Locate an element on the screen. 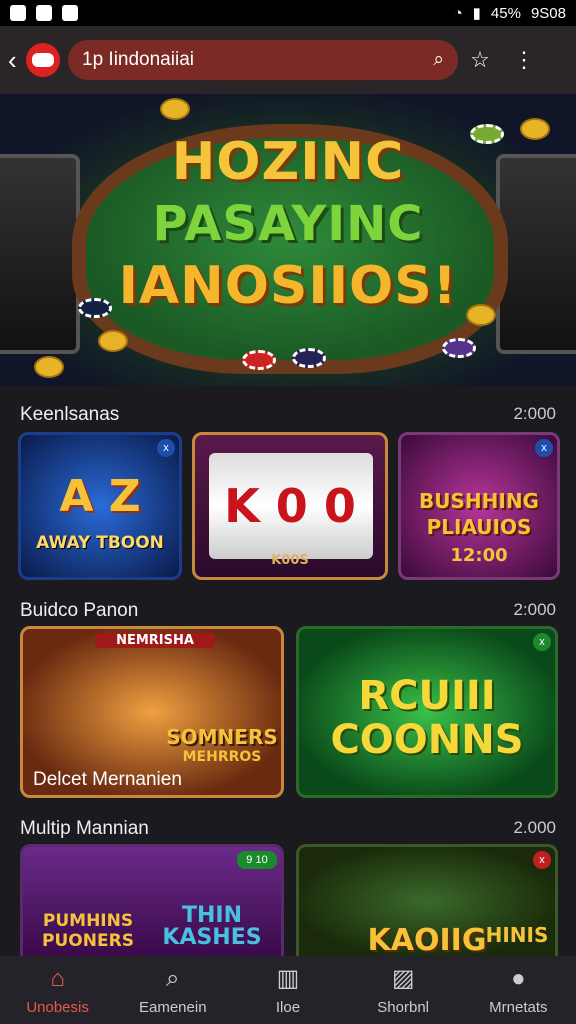 Image resolution: width=576 pixels, height=1024 pixels. favorite-star-icon: ☆ is located at coordinates (480, 60).